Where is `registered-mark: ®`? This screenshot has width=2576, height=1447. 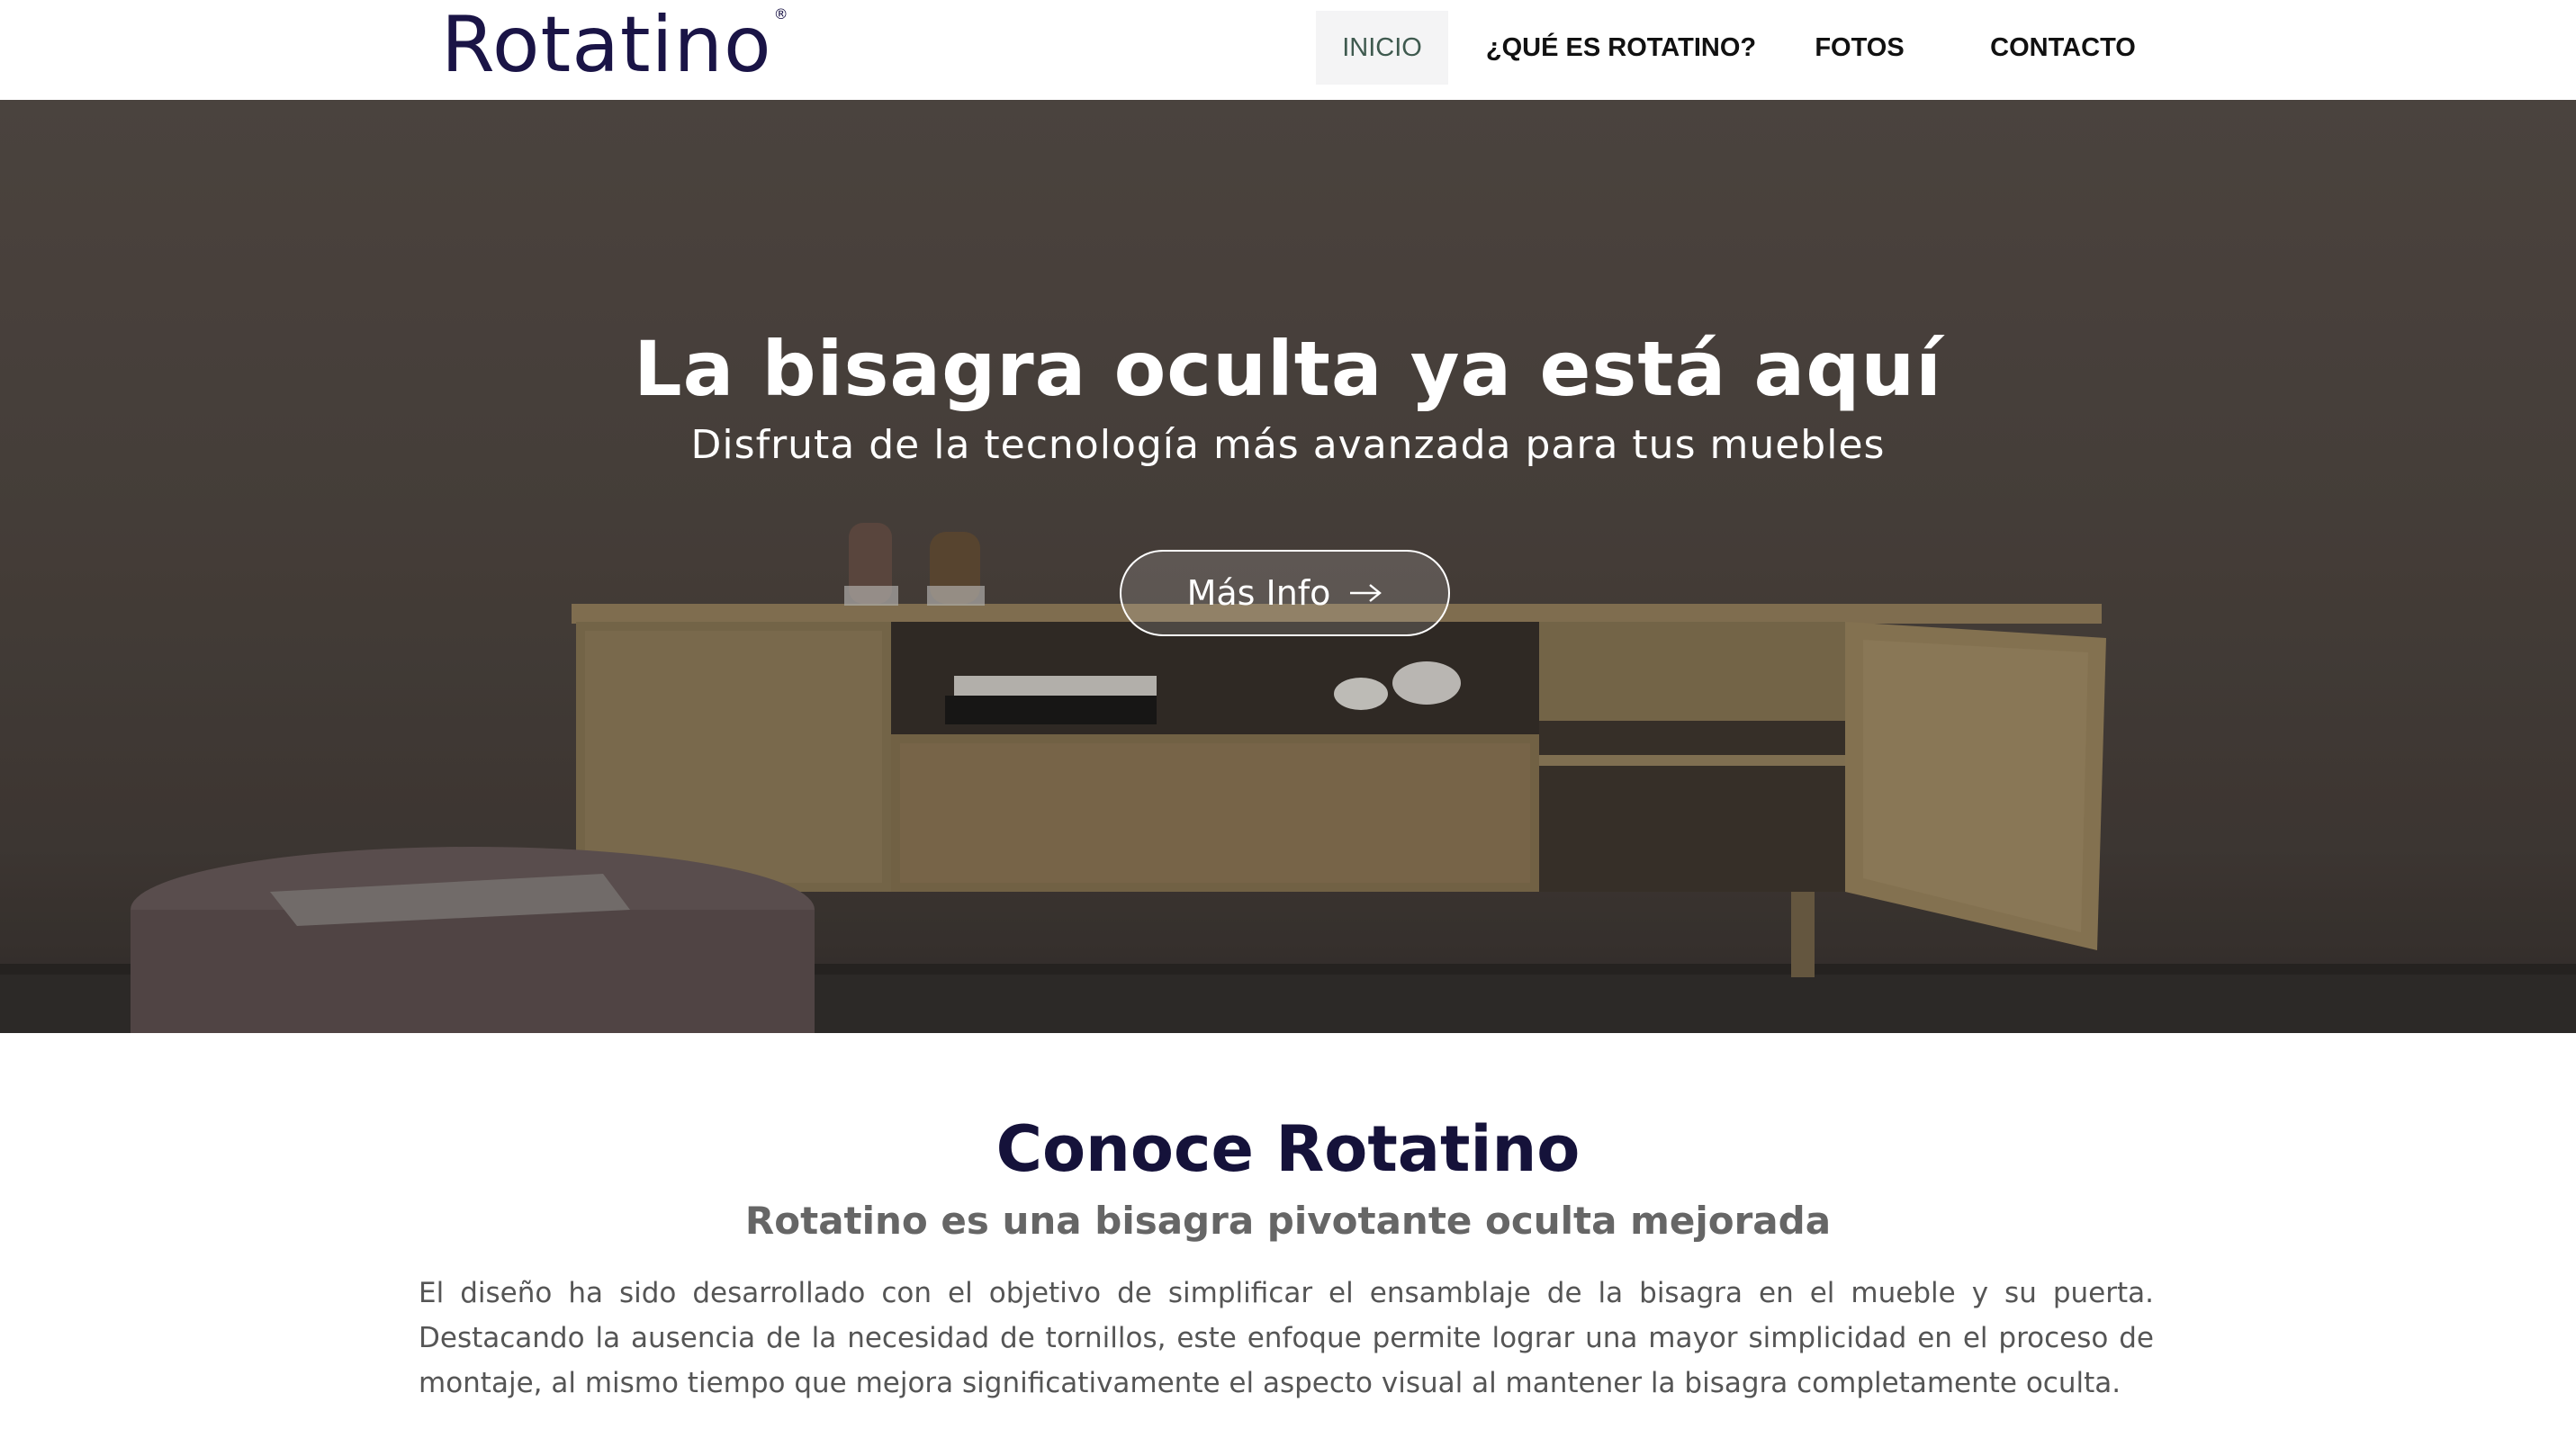
registered-mark: ® is located at coordinates (781, 14).